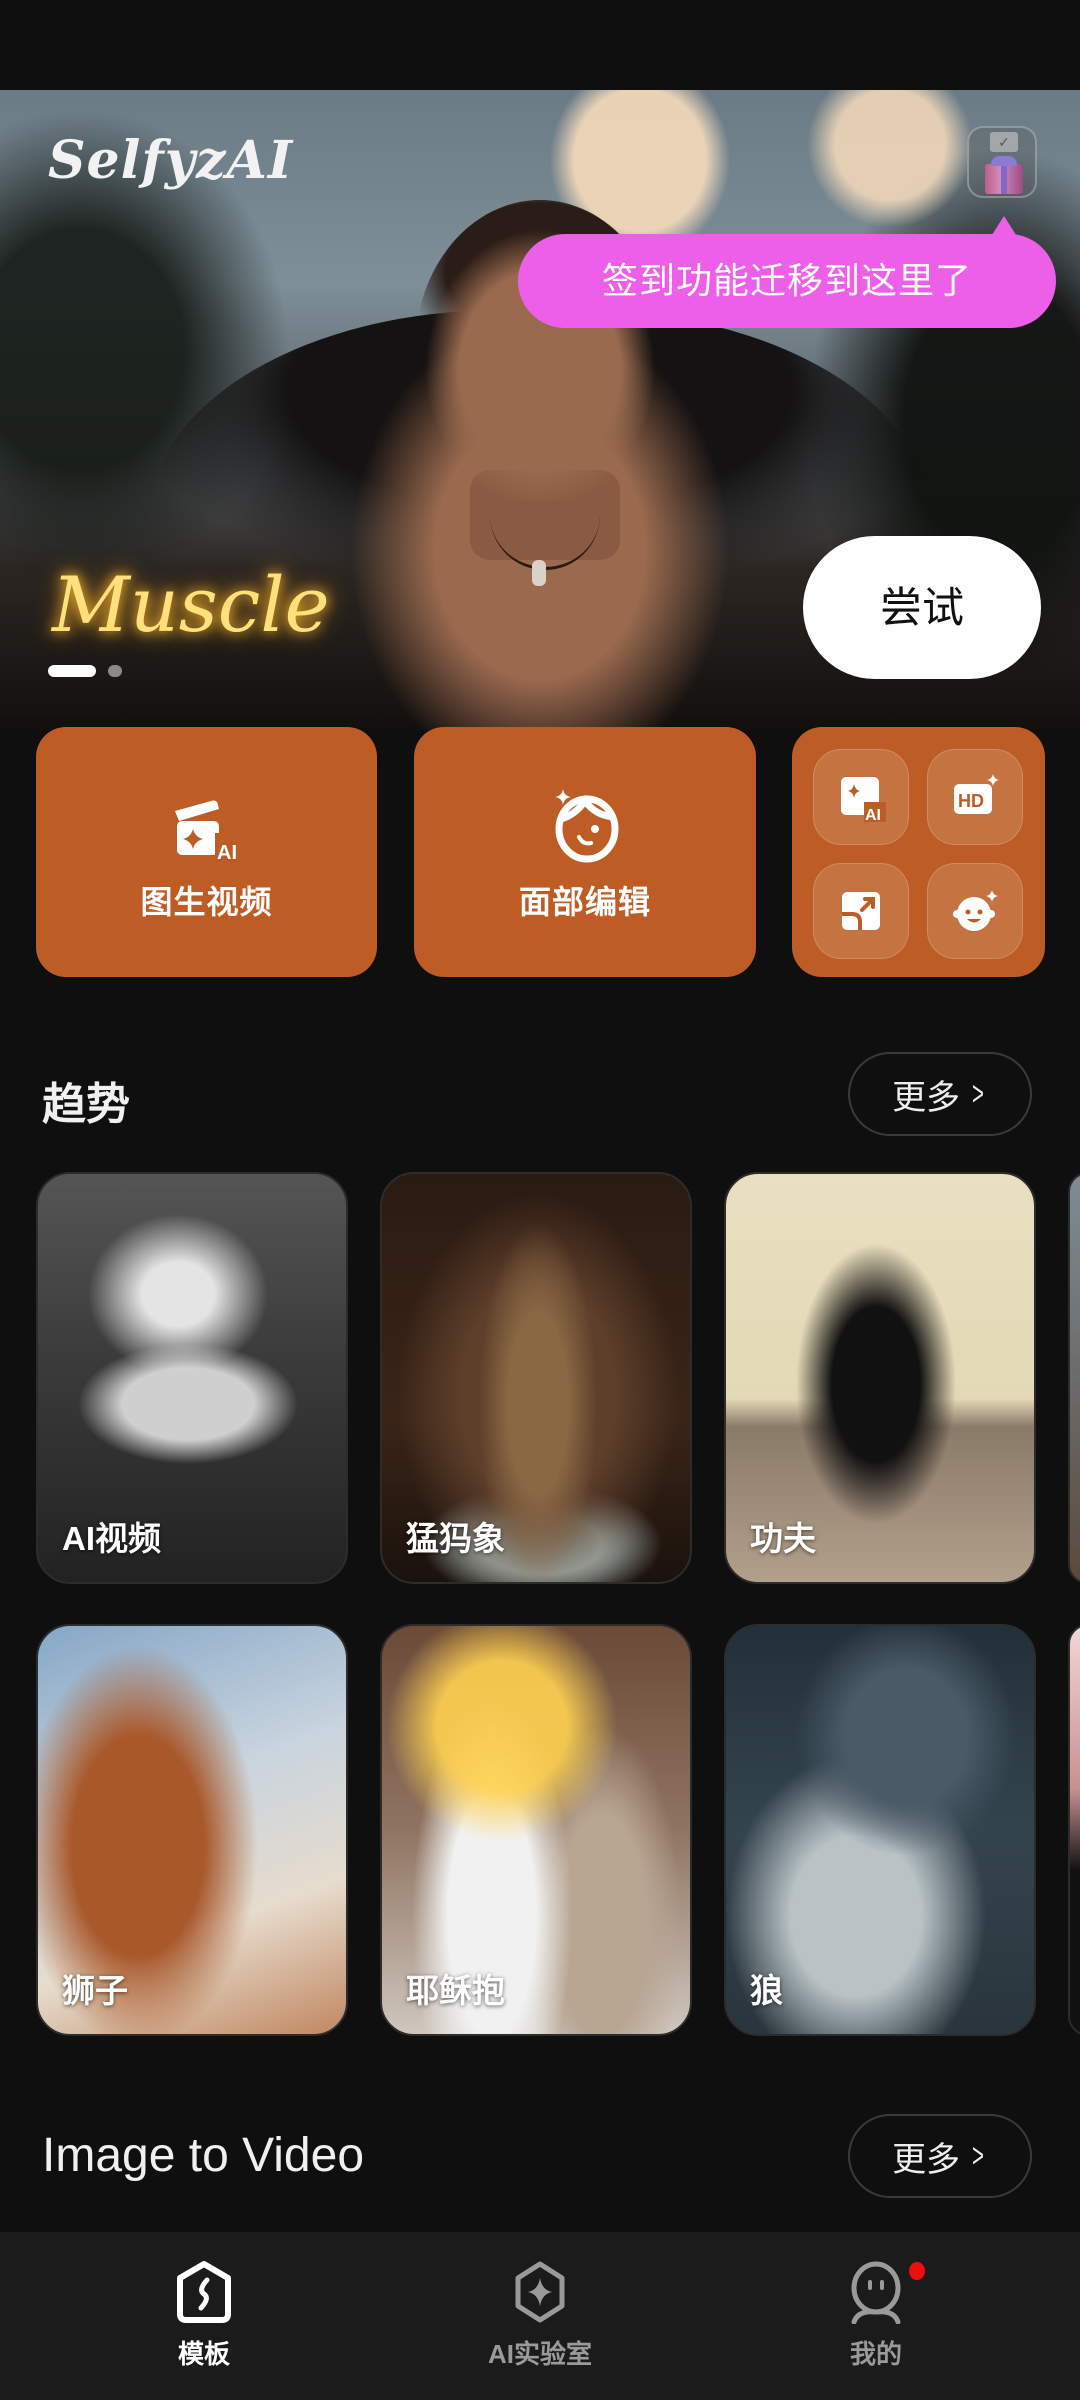 The height and width of the screenshot is (2400, 1080). Describe the element at coordinates (208, 832) in the screenshot. I see `ai-video-icon: AI` at that location.